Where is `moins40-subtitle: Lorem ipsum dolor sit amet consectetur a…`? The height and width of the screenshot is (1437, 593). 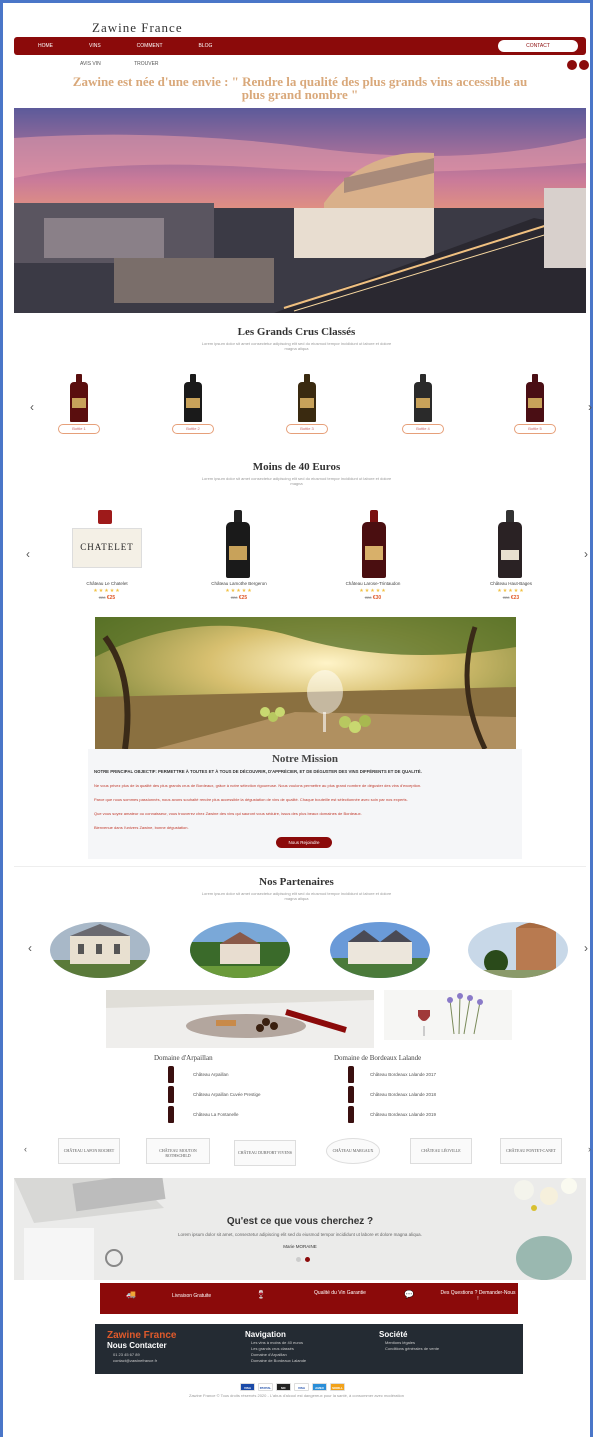 moins40-subtitle: Lorem ipsum dolor sit amet consectetur a… is located at coordinates (296, 481).